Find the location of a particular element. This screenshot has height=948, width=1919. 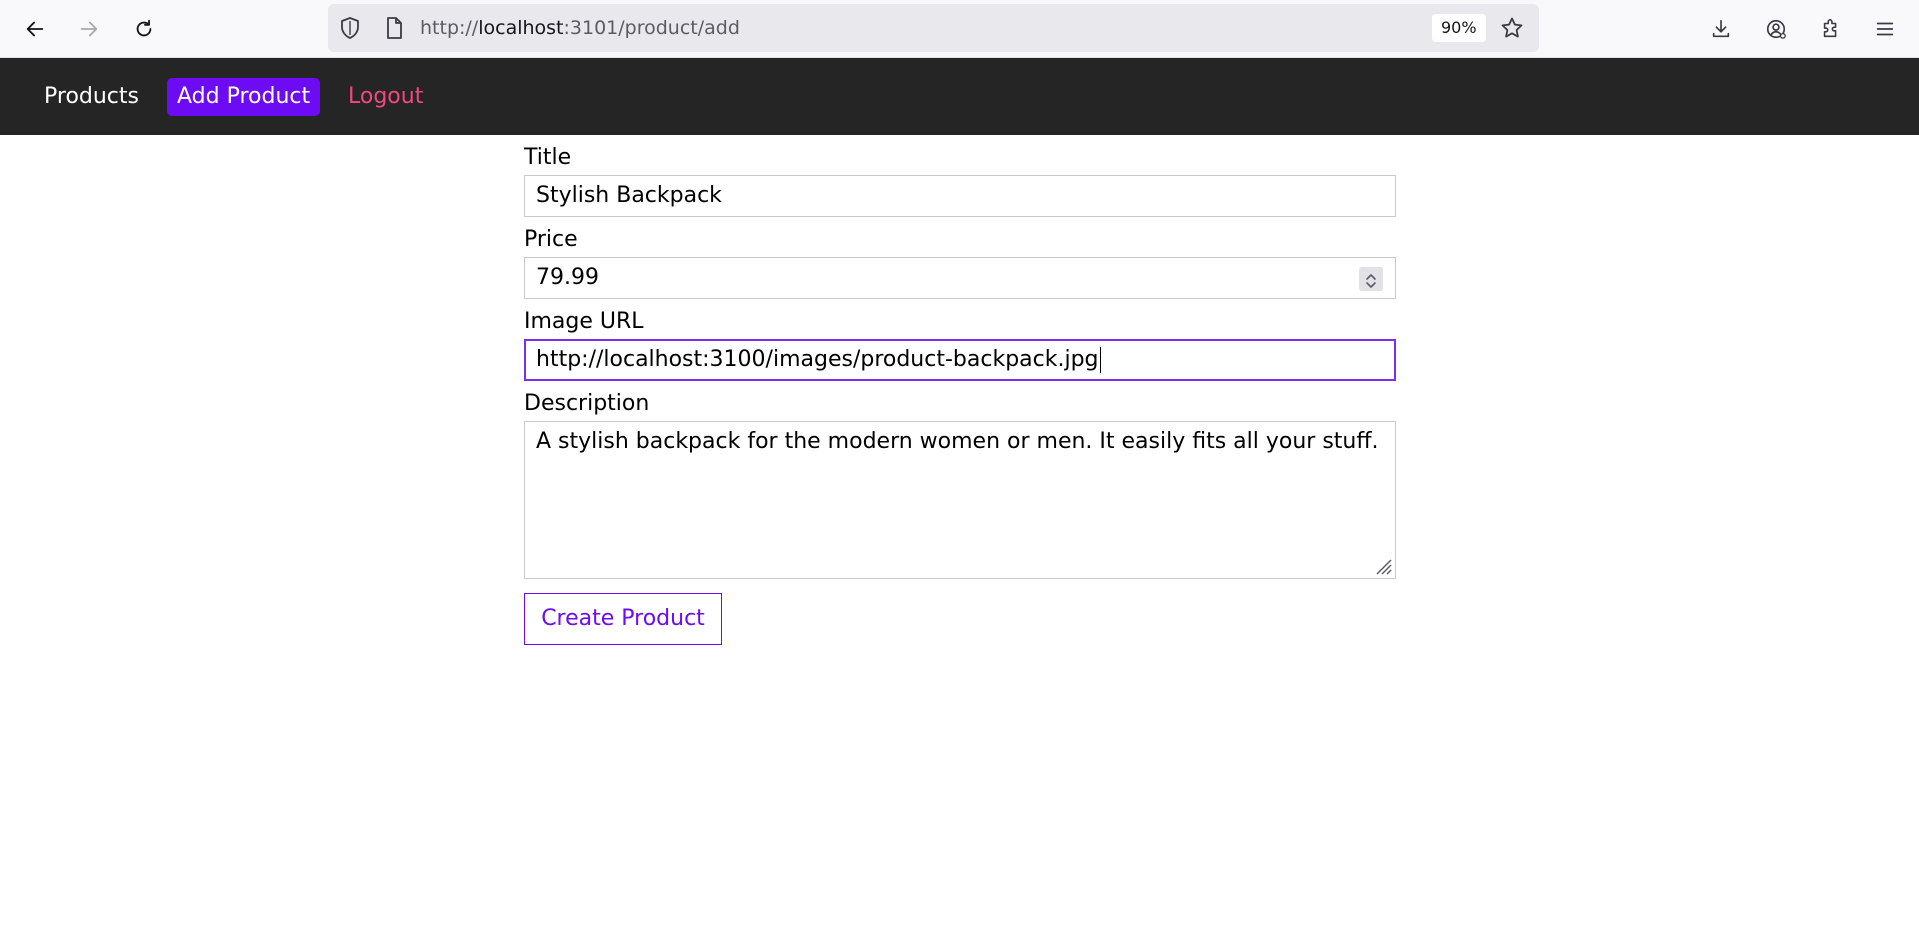

title-label: Title is located at coordinates (548, 157).